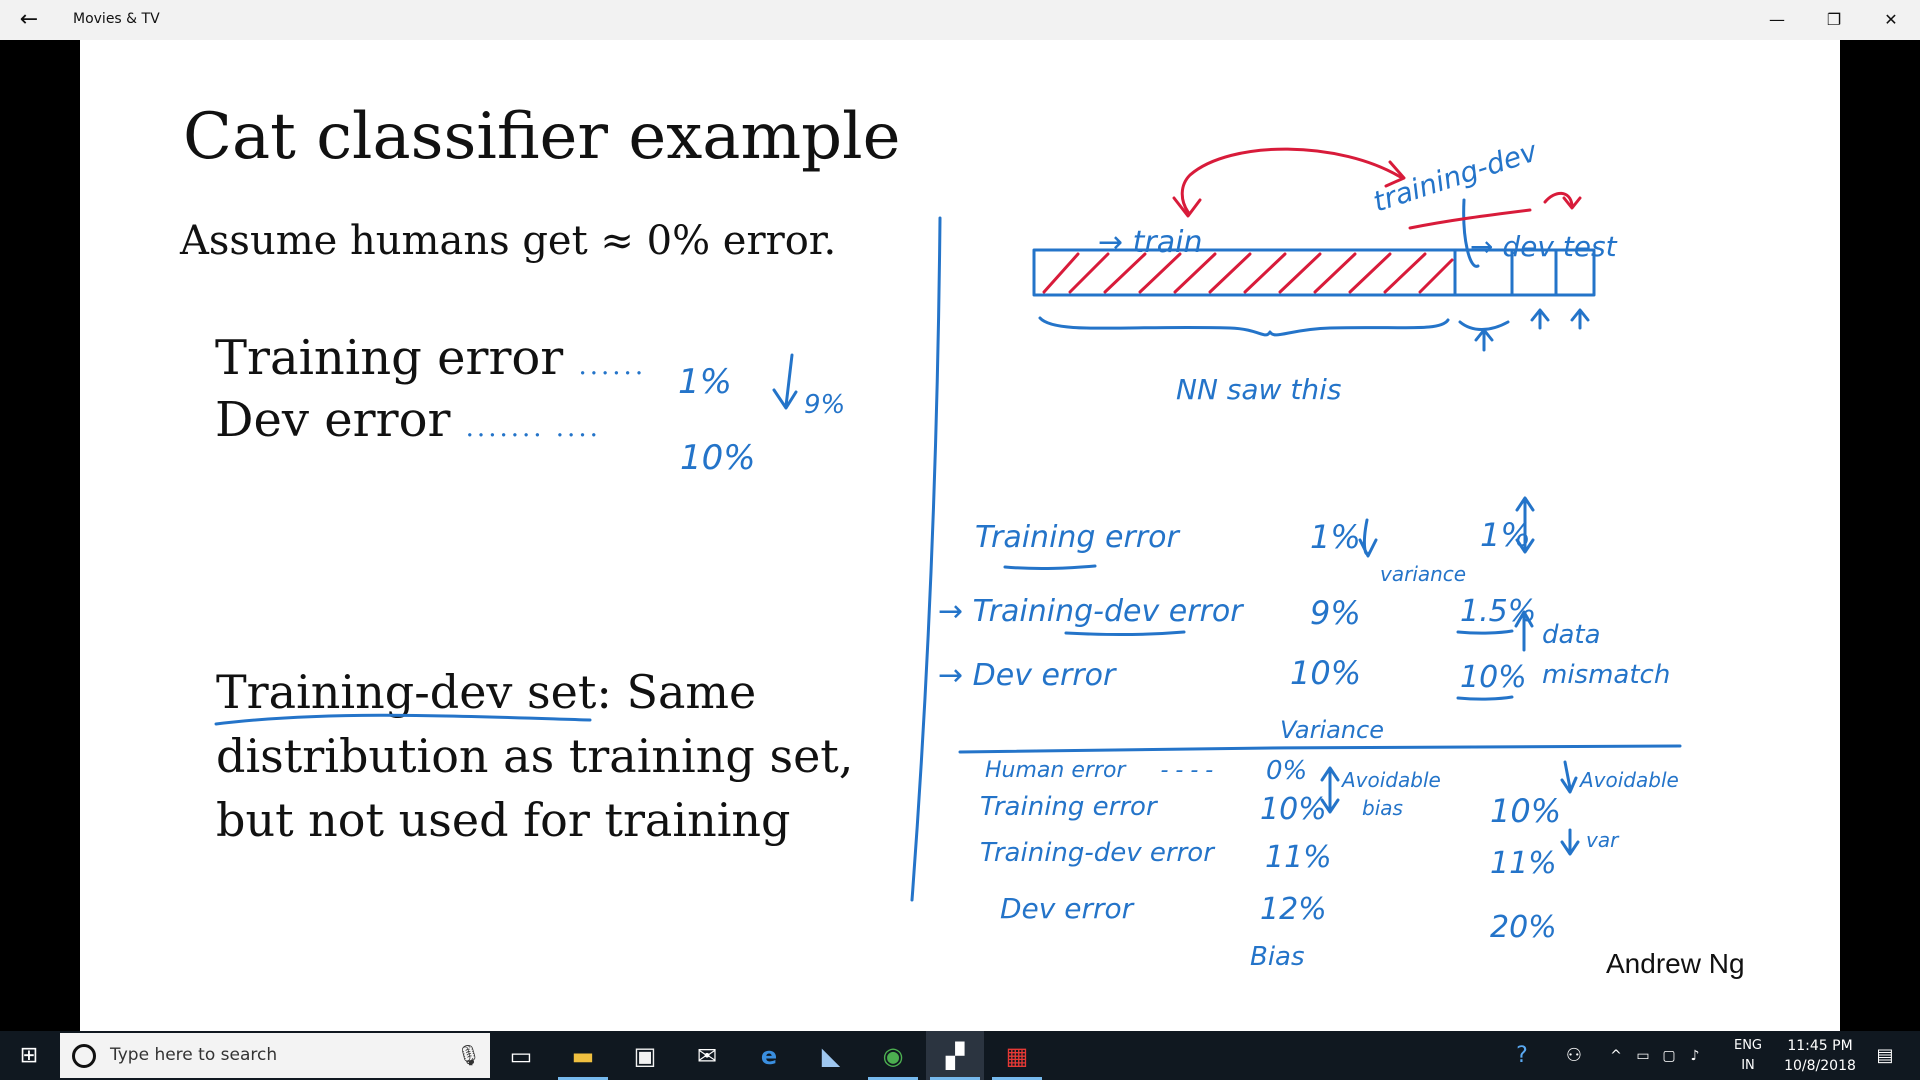 The width and height of the screenshot is (1920, 1080). I want to click on hw-dev-test: → dev test, so click(1543, 246).